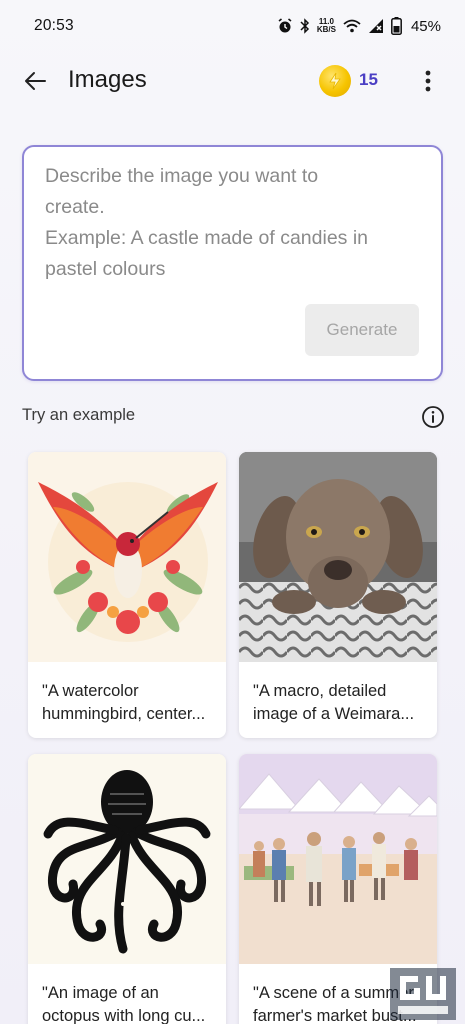 This screenshot has width=465, height=1024. I want to click on status-icons: 11.0 KB/S 45%, so click(359, 26).